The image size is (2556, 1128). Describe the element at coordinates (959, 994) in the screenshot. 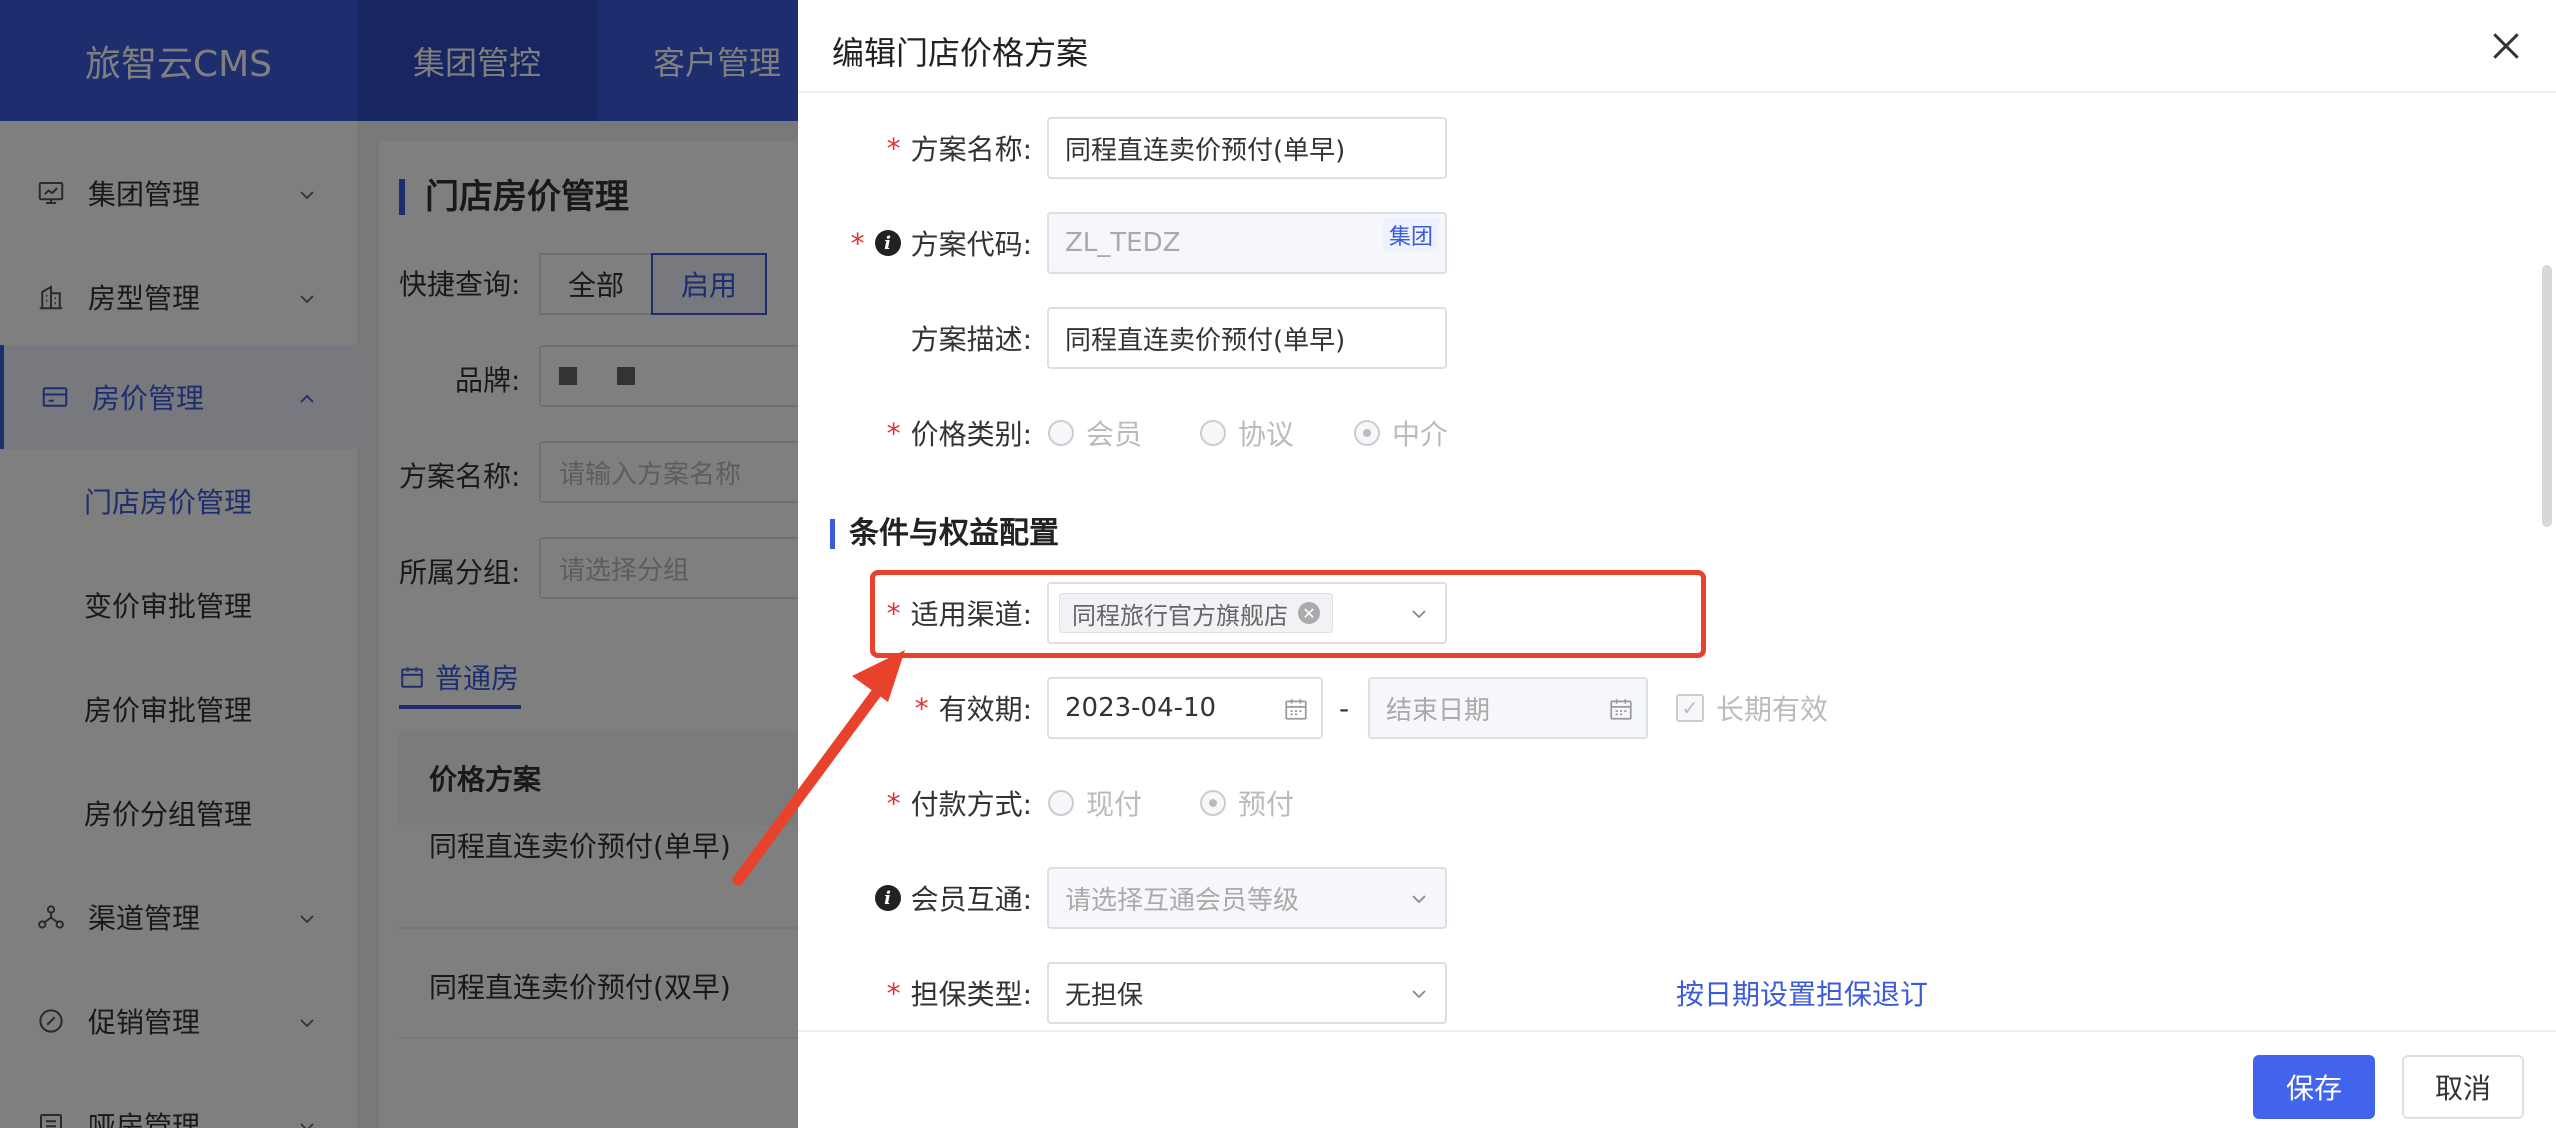

I see `guarantee-label: * 担保类型:` at that location.